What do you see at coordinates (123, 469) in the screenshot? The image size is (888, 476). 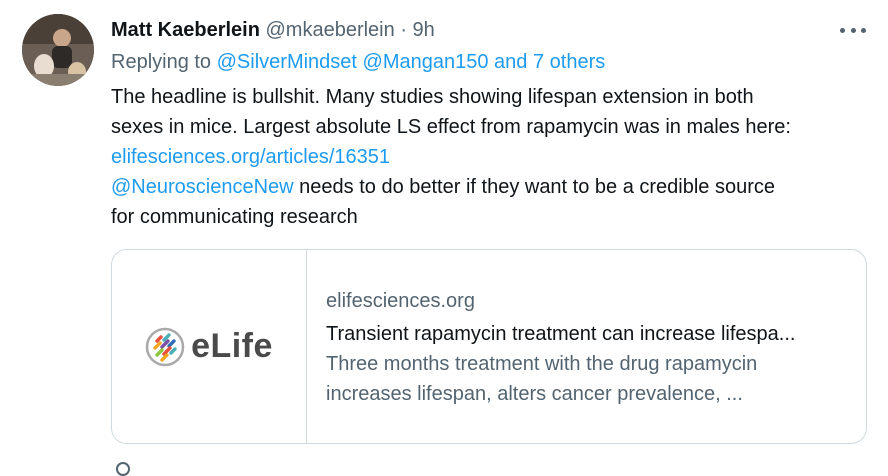 I see `reply-icon` at bounding box center [123, 469].